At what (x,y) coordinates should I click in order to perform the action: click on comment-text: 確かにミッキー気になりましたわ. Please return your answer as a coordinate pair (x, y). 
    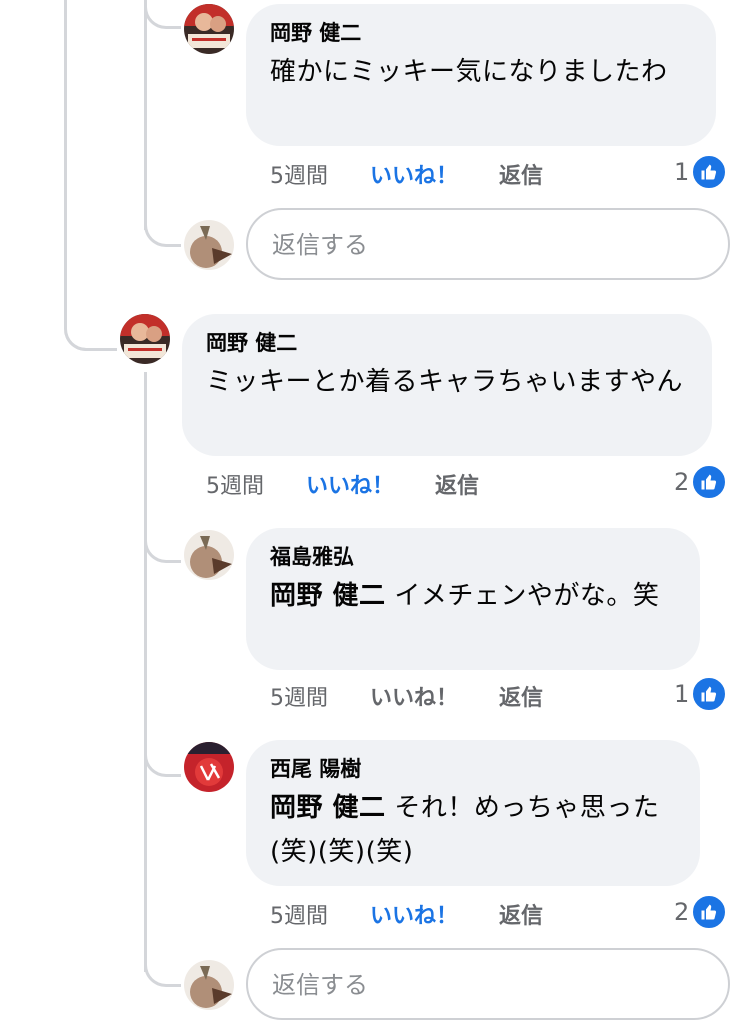
    Looking at the image, I should click on (469, 72).